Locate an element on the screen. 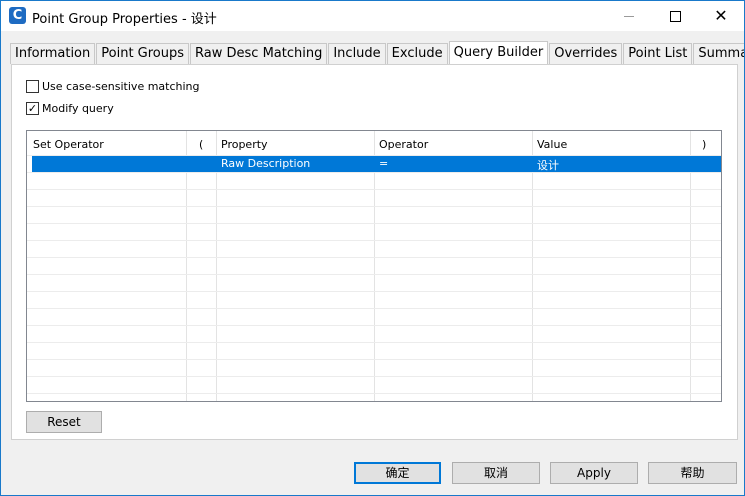 The width and height of the screenshot is (745, 496). tab-point-list: Point List is located at coordinates (658, 53).